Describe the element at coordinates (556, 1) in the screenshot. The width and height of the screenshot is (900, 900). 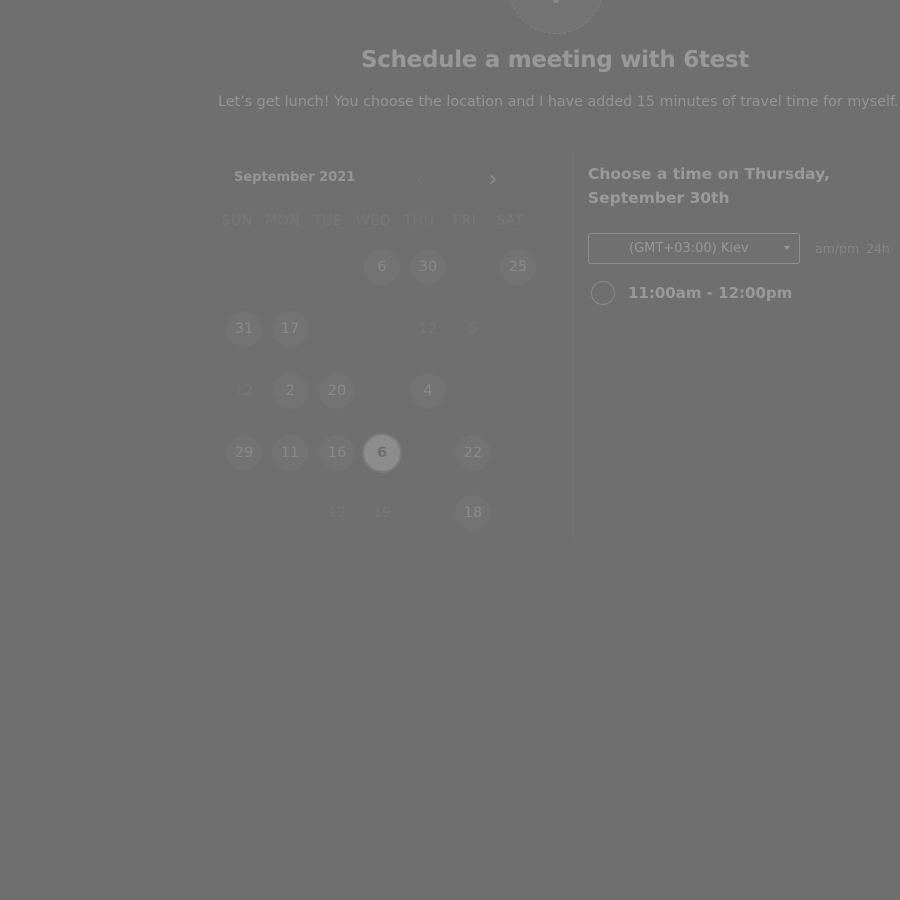
I see `avatar-dot` at that location.